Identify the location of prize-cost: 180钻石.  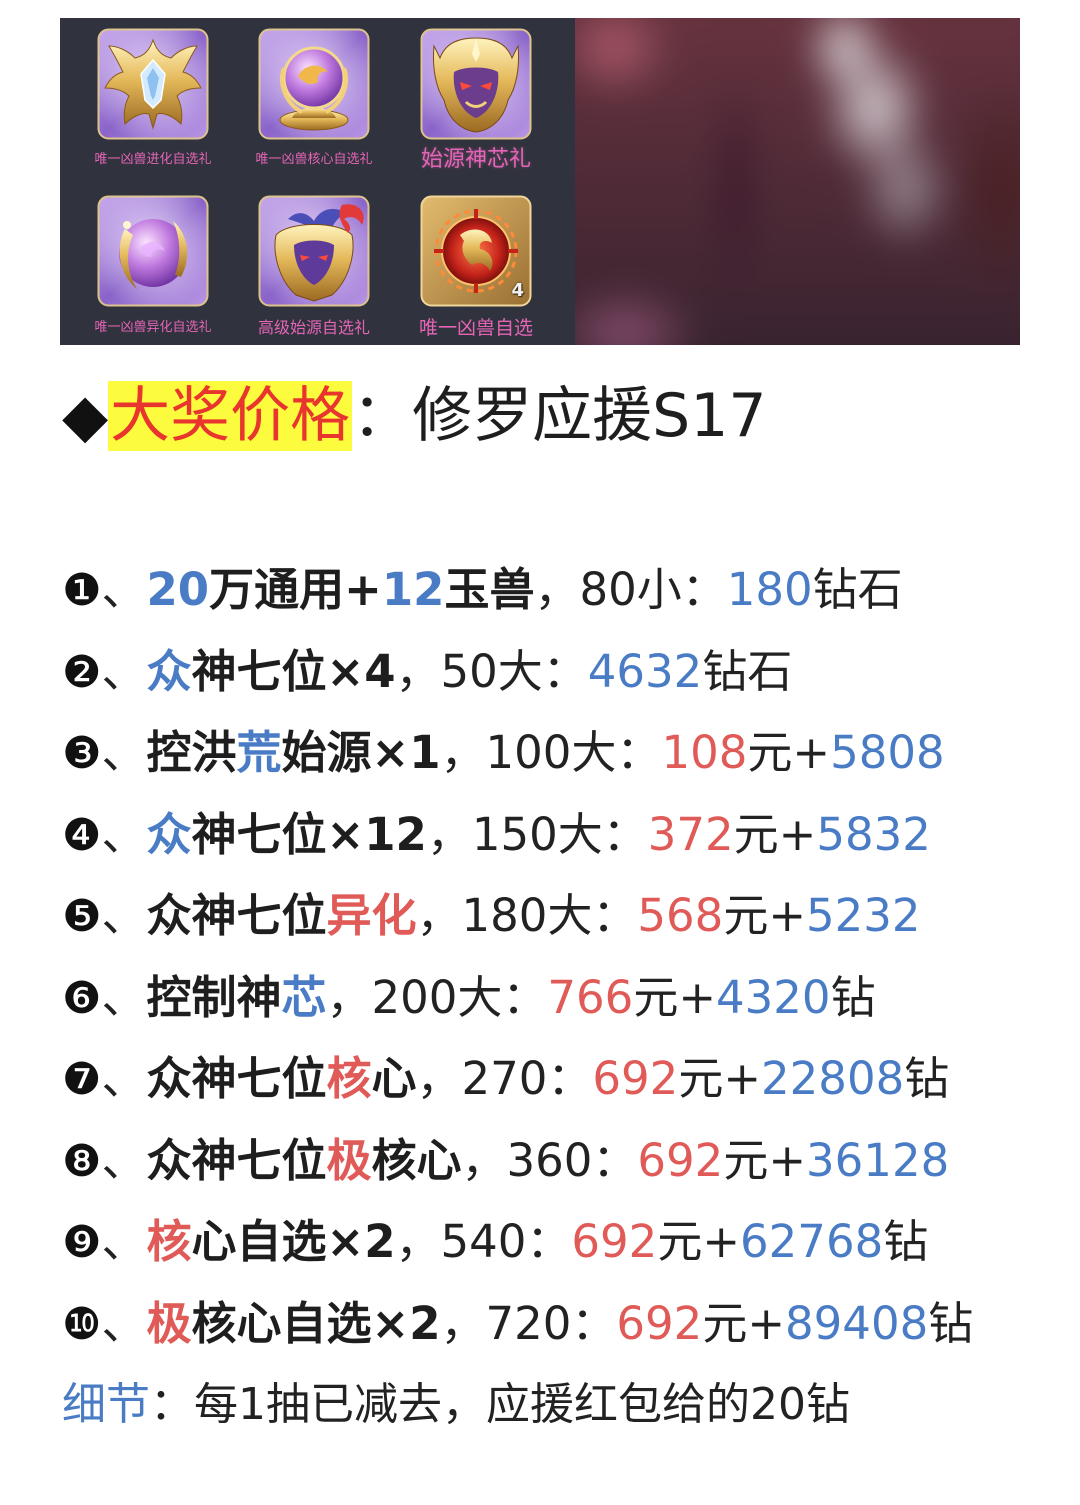
(815, 589).